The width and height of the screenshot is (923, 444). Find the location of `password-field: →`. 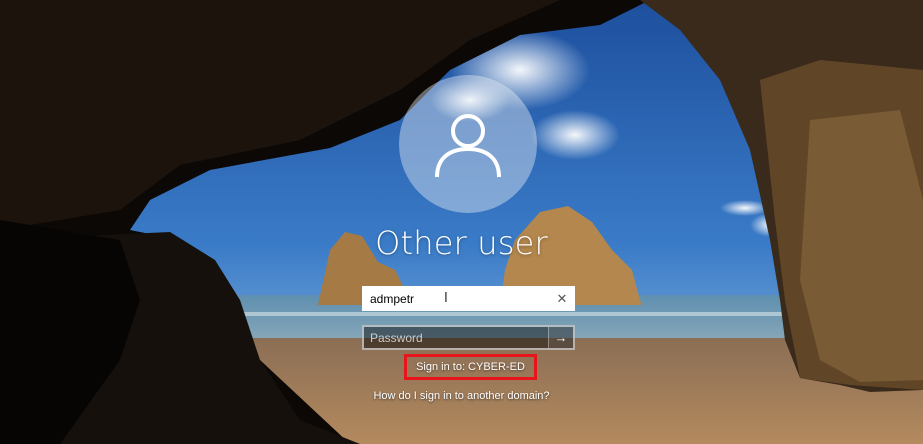

password-field: → is located at coordinates (468, 337).